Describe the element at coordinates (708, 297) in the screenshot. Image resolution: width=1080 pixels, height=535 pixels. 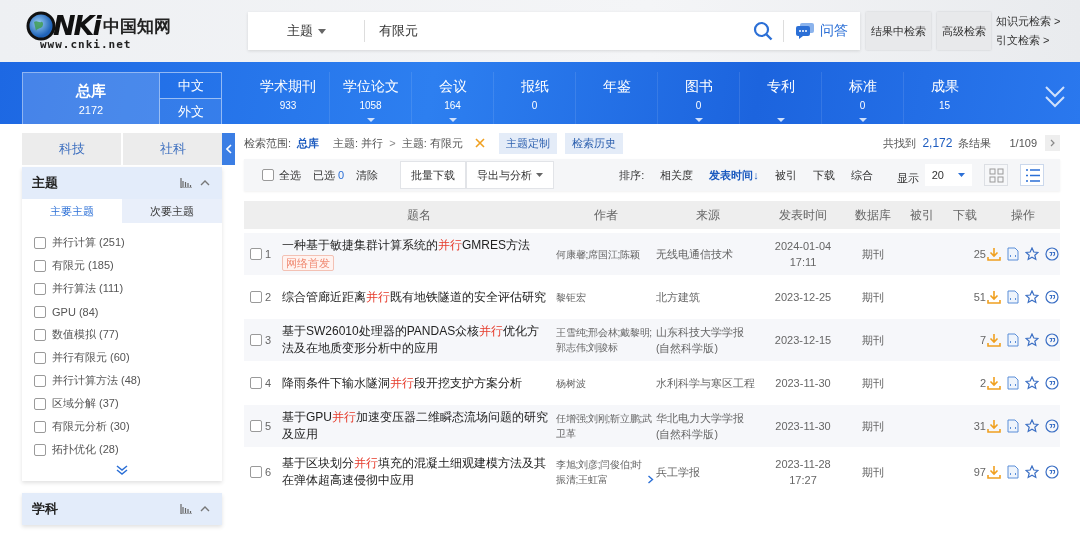
I see `source-link: 北方建筑` at that location.